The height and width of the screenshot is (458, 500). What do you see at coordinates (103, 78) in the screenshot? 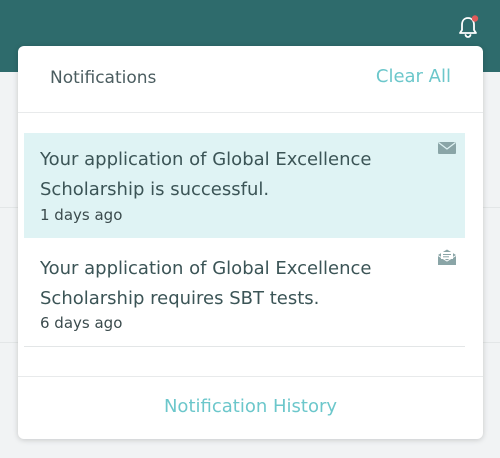
I see `panel-title: Notifications` at bounding box center [103, 78].